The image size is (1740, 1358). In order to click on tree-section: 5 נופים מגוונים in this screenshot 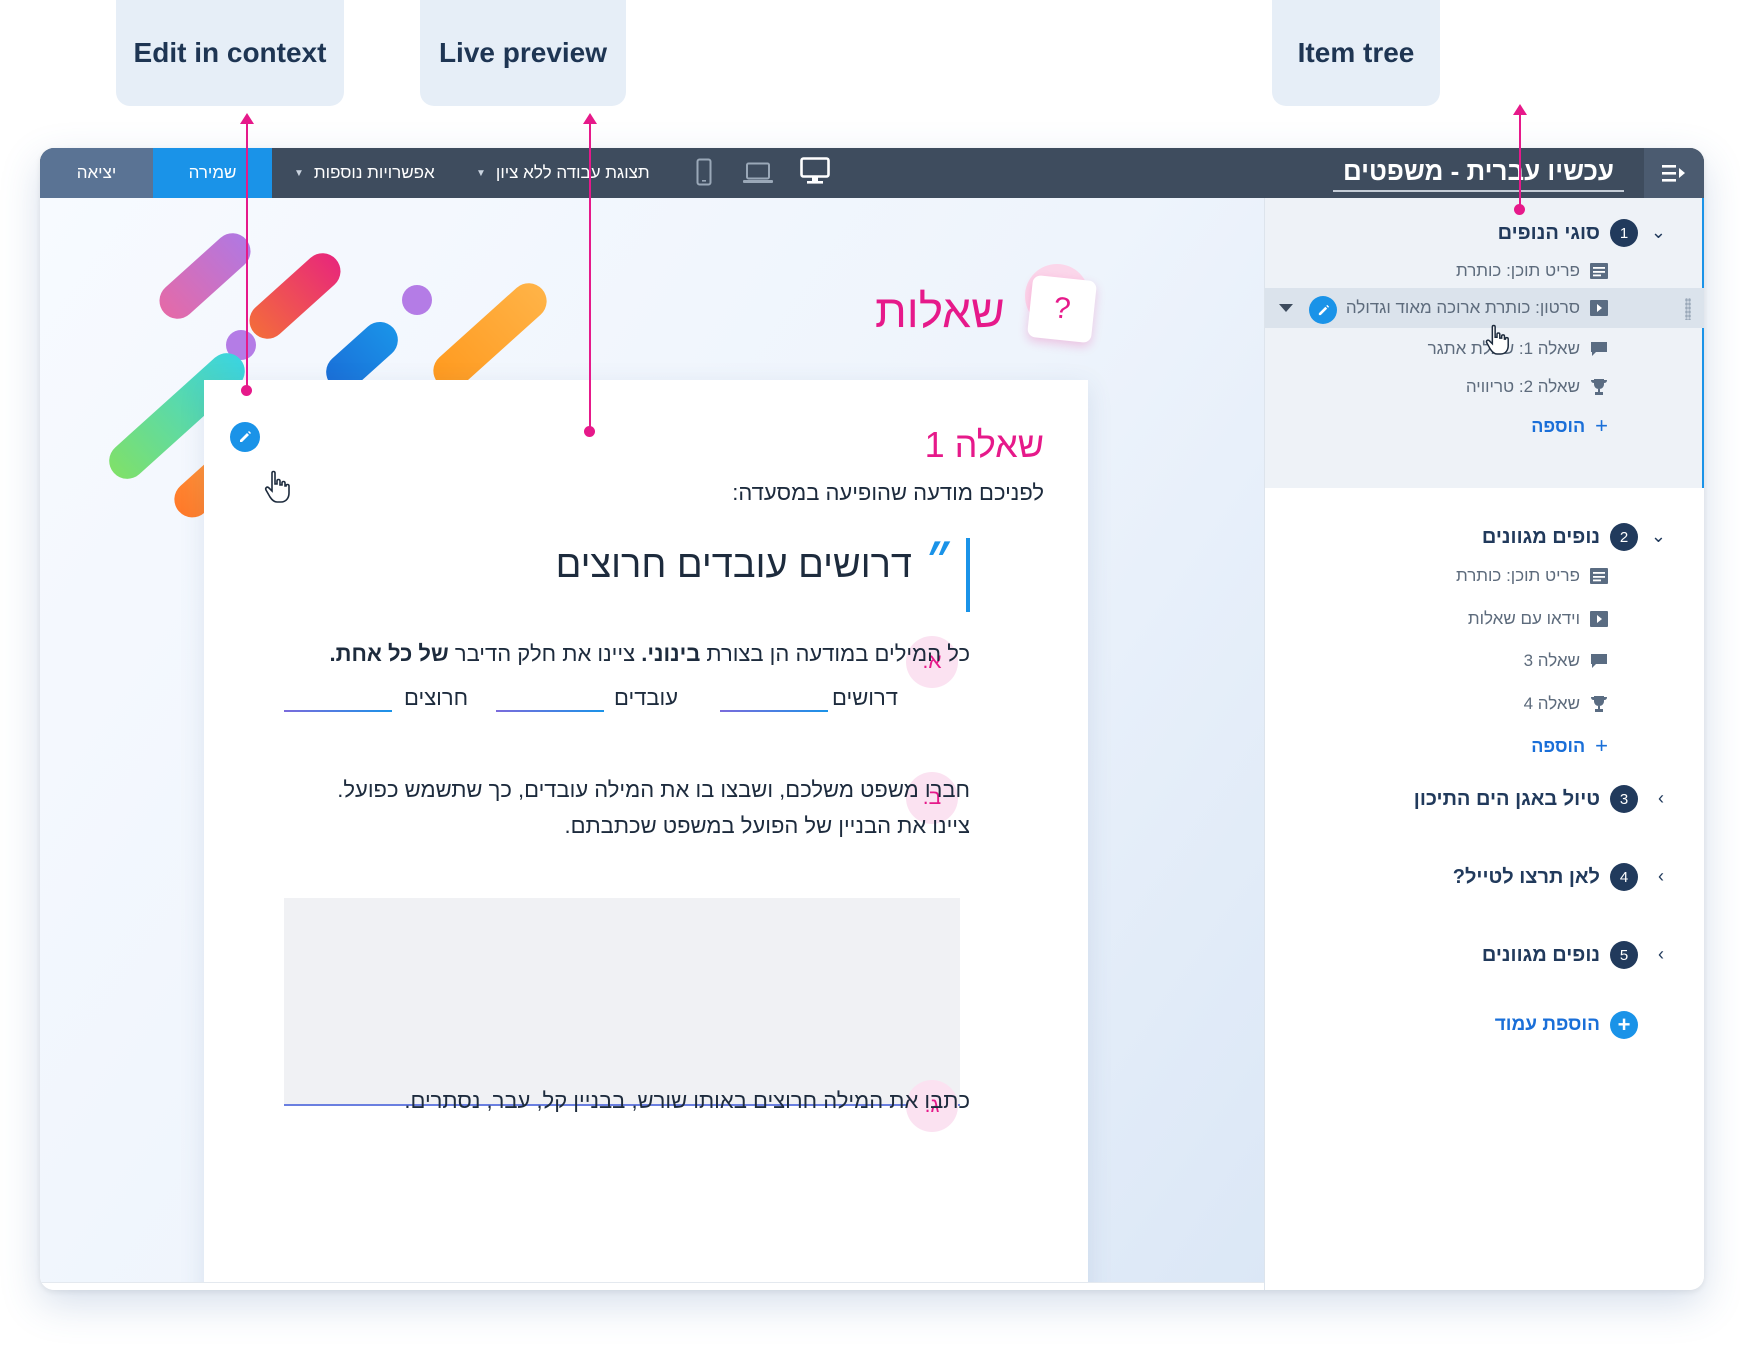, I will do `click(1560, 955)`.